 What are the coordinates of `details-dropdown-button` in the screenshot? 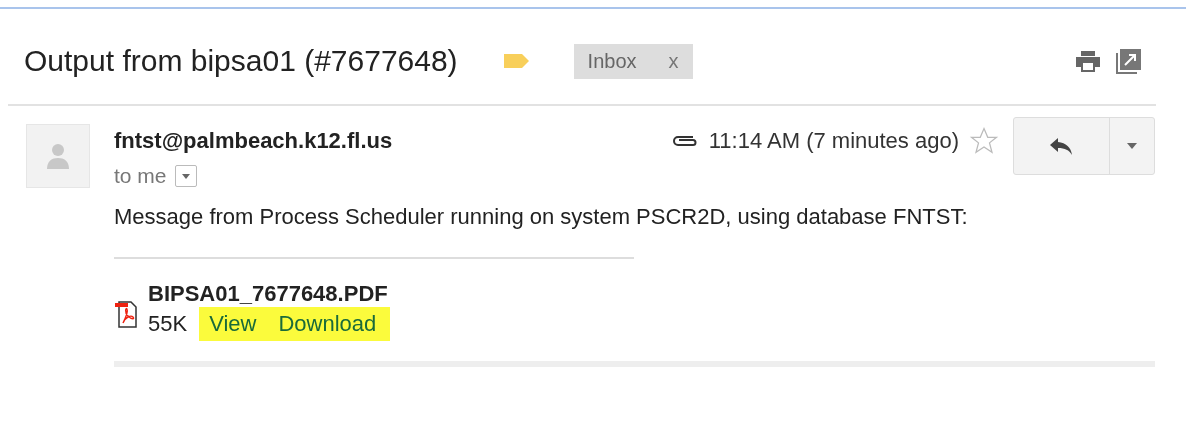 It's located at (185, 176).